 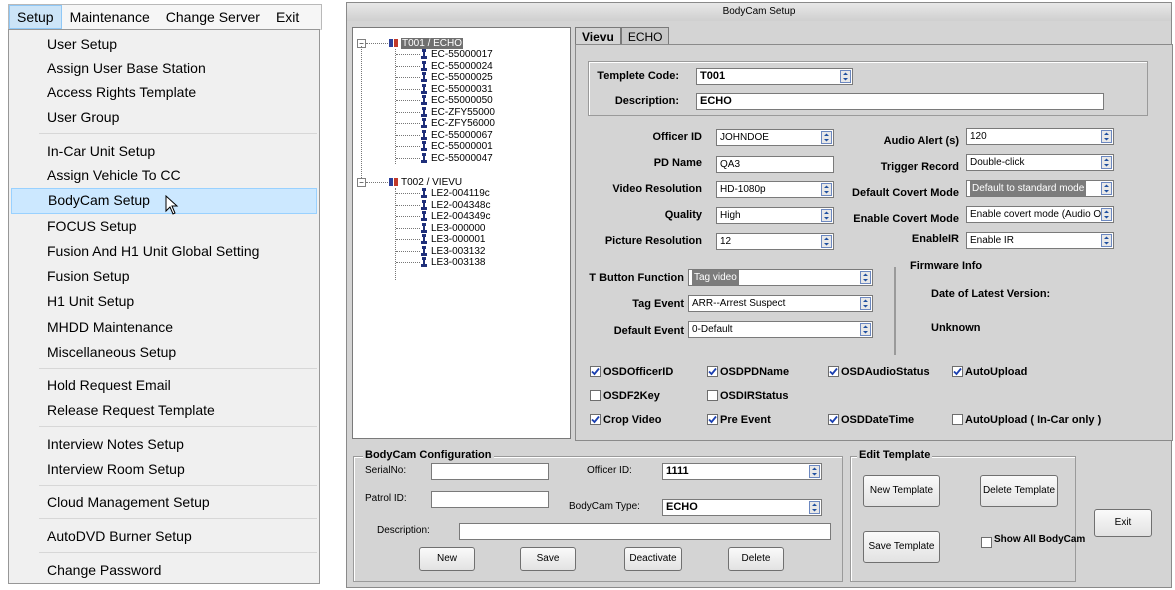 I want to click on tree-node-template: T001 / ECHO, so click(x=432, y=43).